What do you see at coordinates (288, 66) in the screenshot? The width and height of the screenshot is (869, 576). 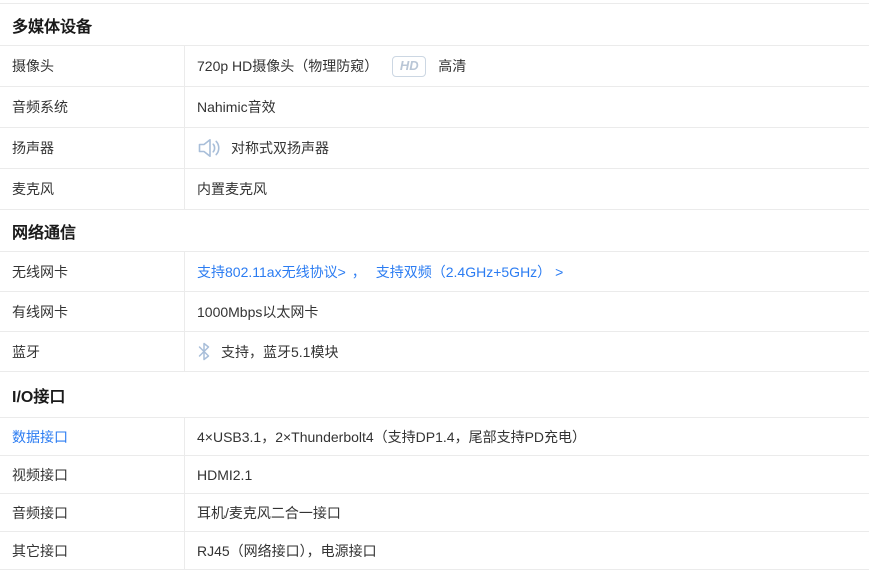 I see `camera-value-text: 720p HD摄像头（物理防窥）` at bounding box center [288, 66].